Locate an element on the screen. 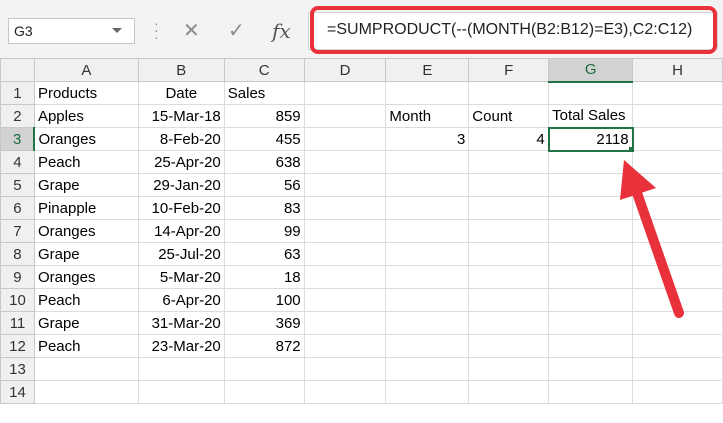 Image resolution: width=723 pixels, height=423 pixels. column-header-b: B is located at coordinates (181, 70).